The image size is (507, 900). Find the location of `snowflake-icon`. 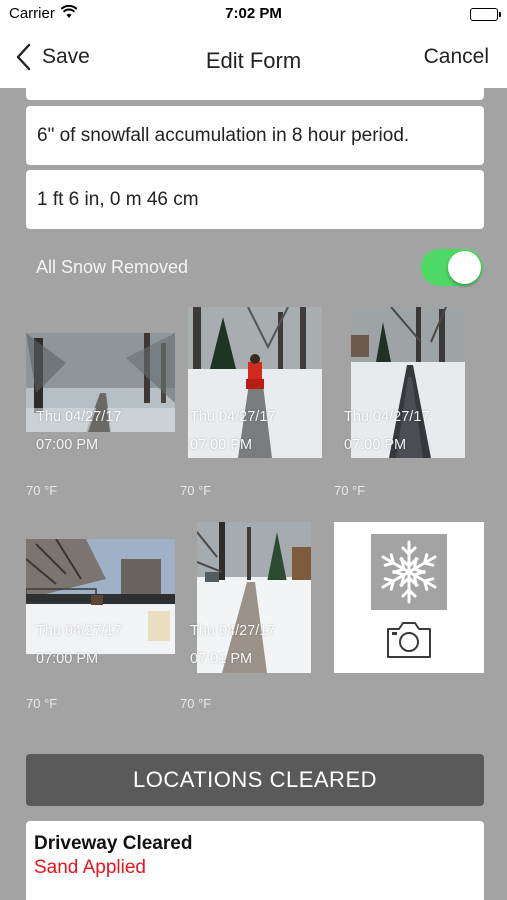

snowflake-icon is located at coordinates (409, 572).